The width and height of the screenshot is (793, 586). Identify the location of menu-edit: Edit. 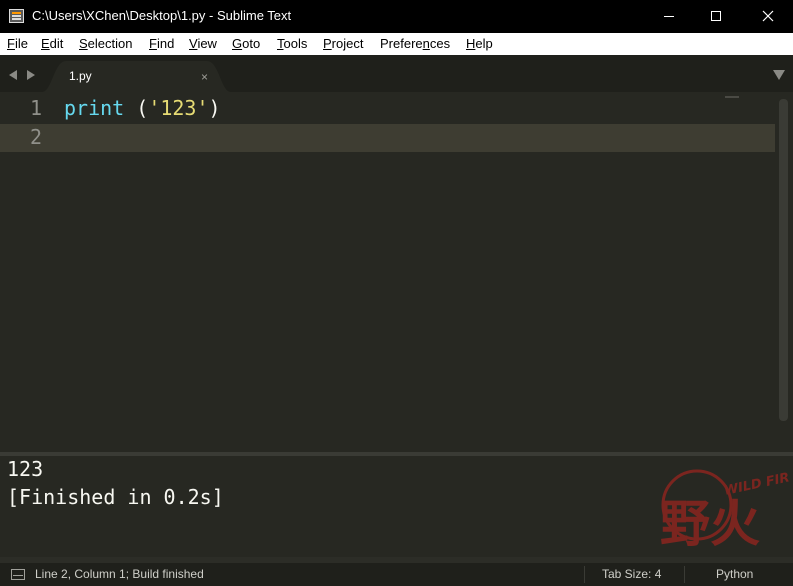
(52, 43).